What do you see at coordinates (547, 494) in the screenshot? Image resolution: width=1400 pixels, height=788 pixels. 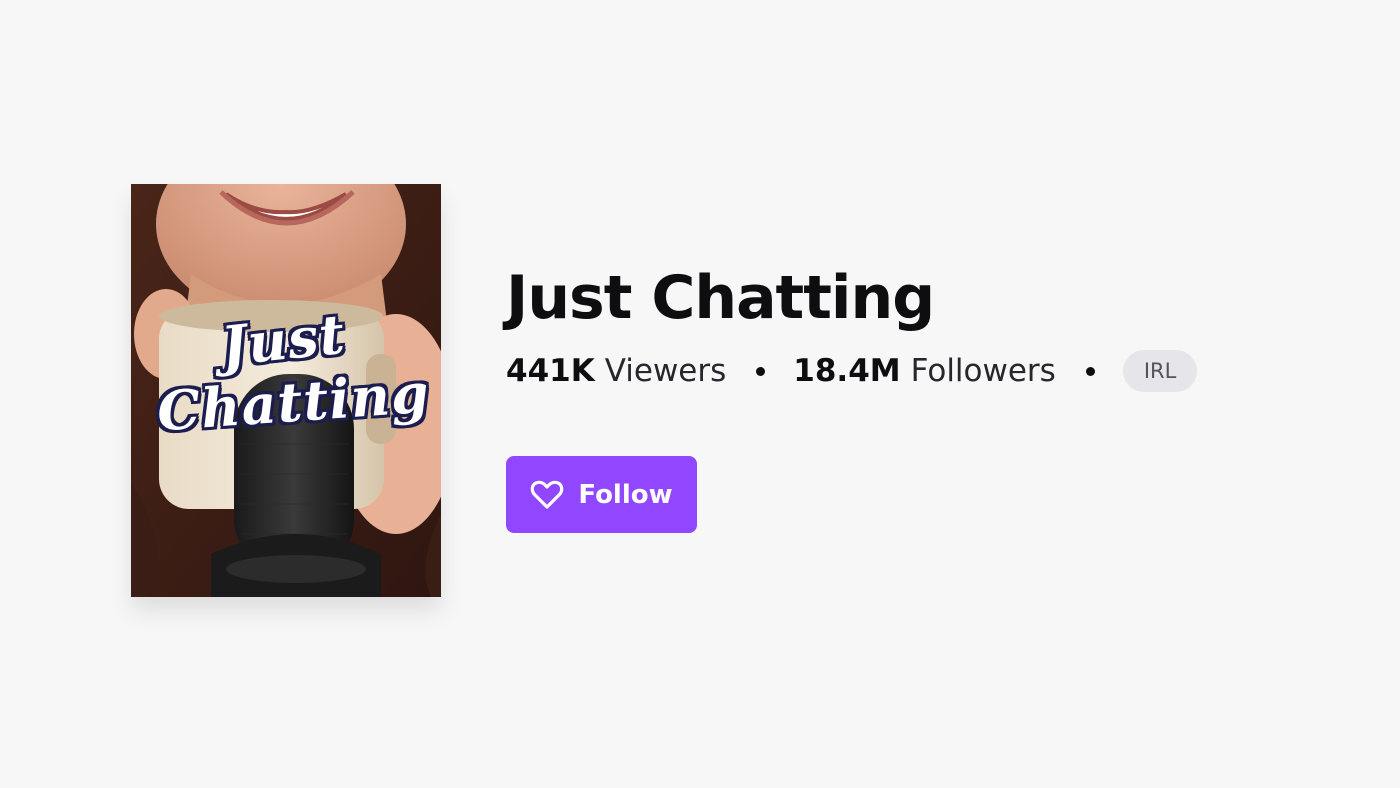 I see `heart-outline-icon` at bounding box center [547, 494].